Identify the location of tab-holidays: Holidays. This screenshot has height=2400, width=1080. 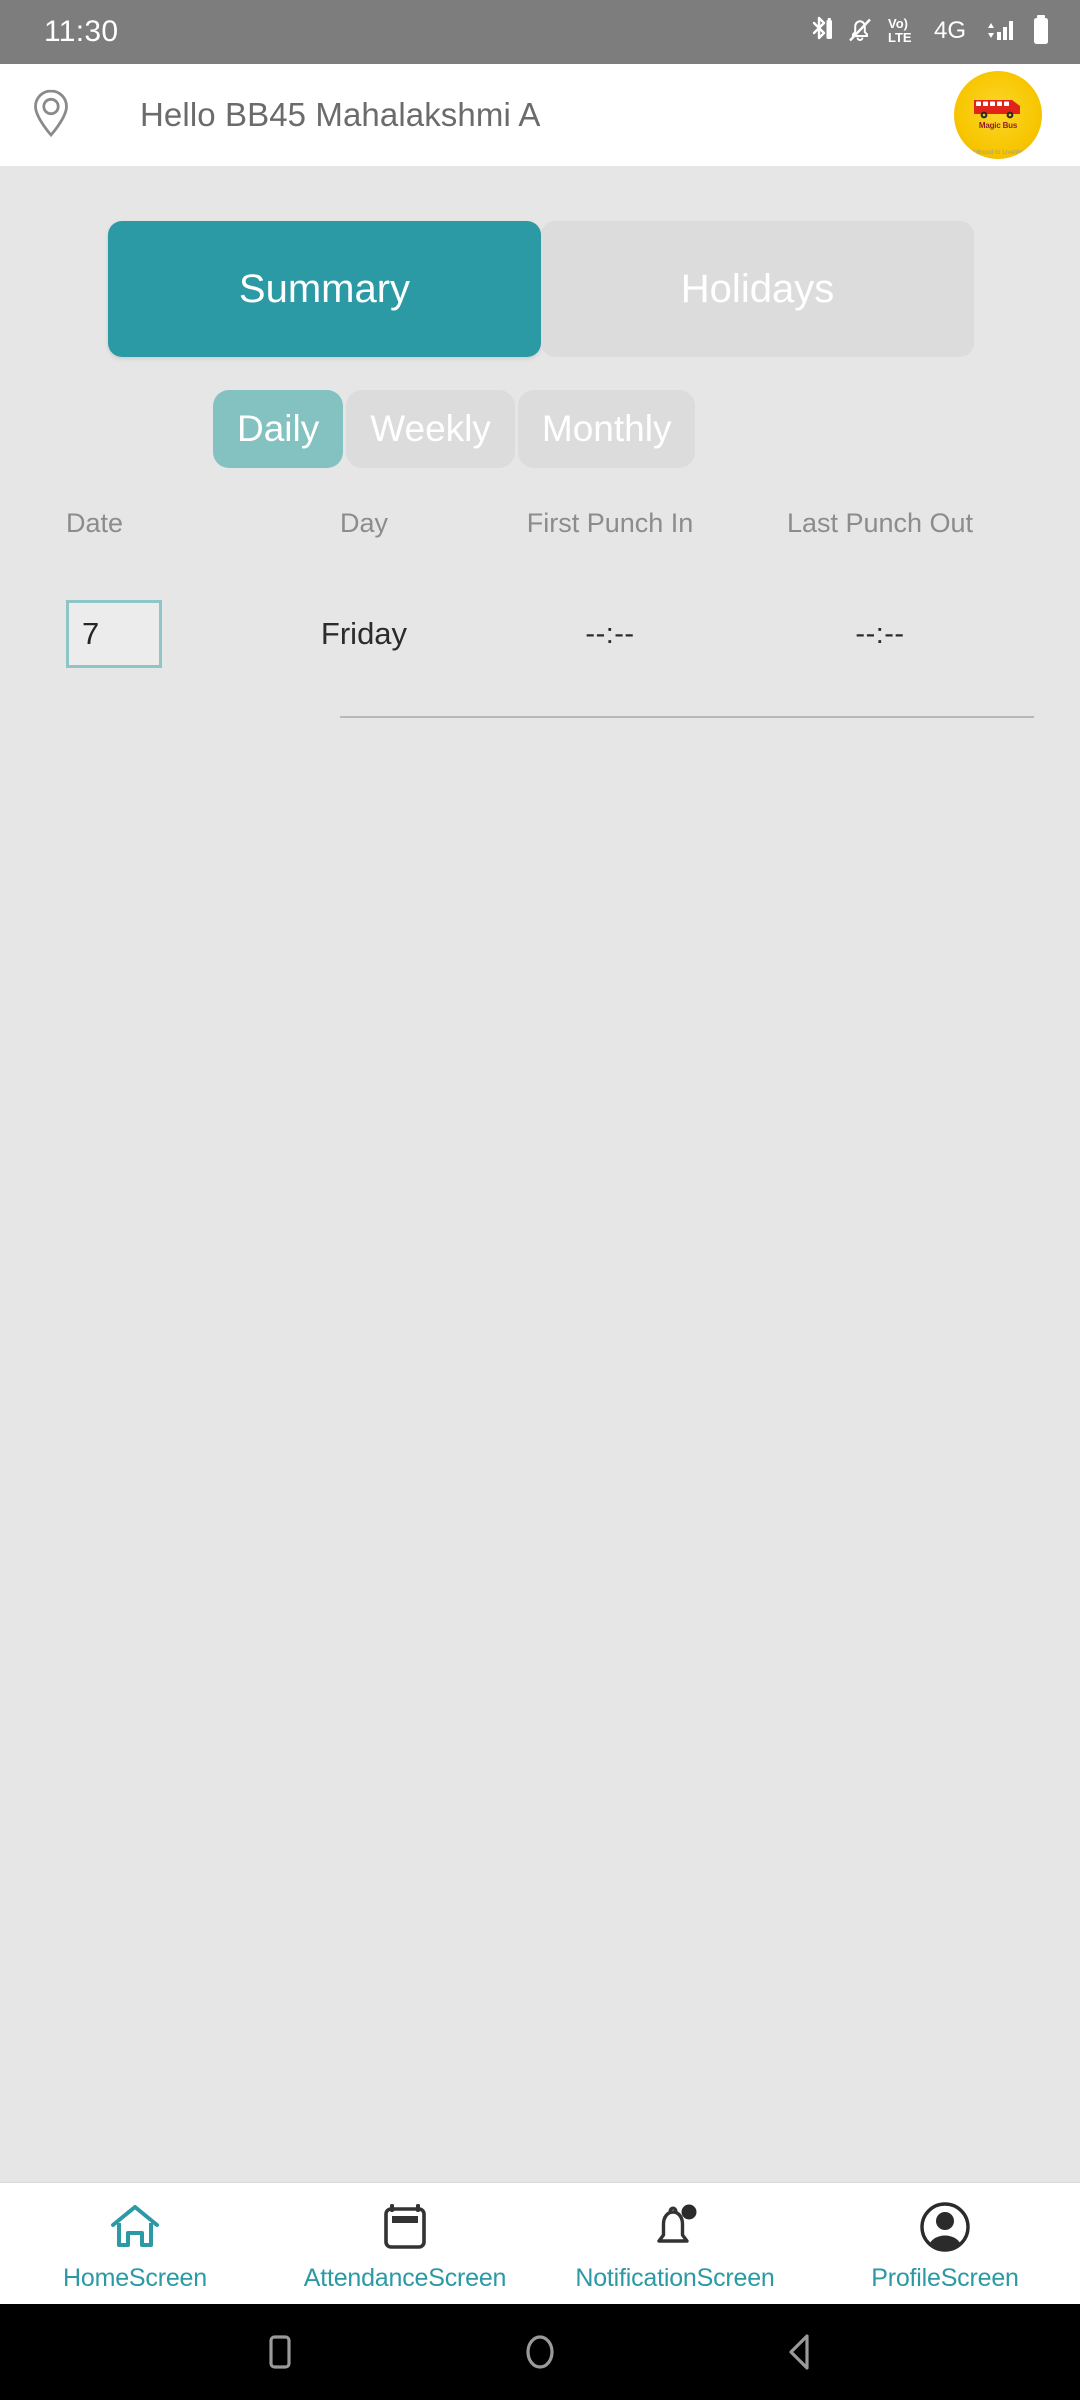
(757, 289).